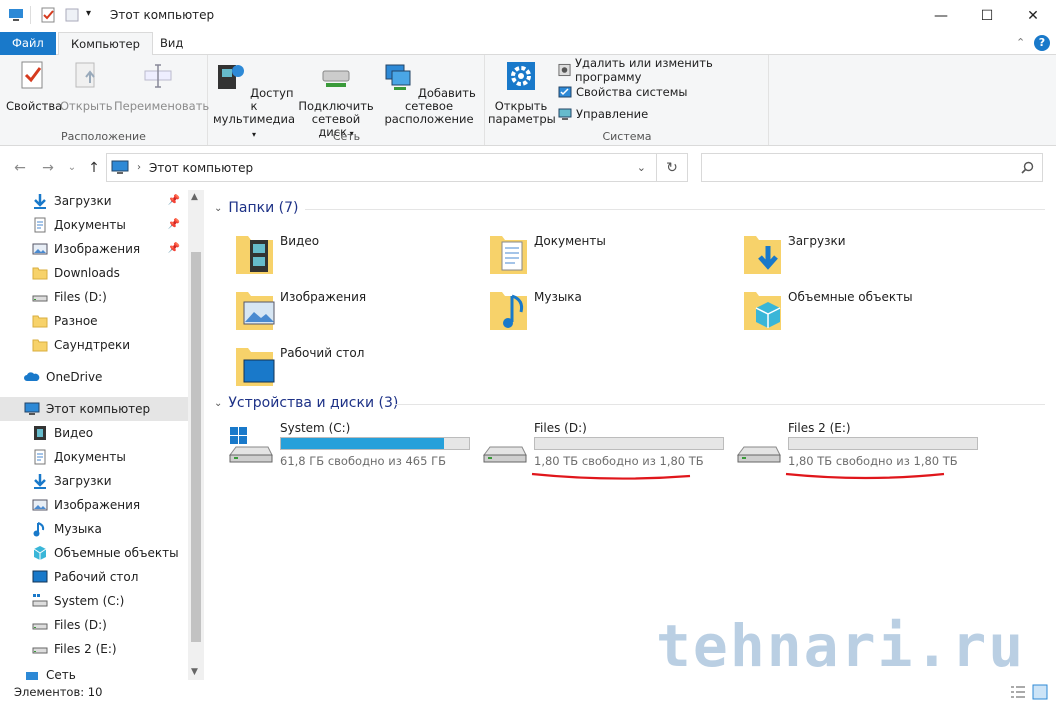 Image resolution: width=1056 pixels, height=705 pixels. Describe the element at coordinates (547, 254) in the screenshot. I see `folder-documents: Документы` at that location.